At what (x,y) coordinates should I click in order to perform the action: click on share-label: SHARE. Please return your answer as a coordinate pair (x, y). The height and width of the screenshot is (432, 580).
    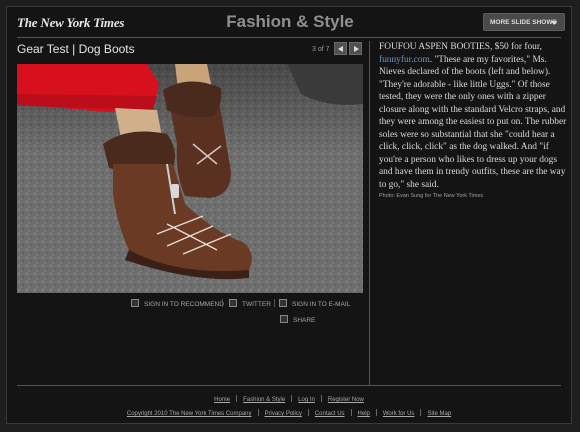
    Looking at the image, I should click on (304, 320).